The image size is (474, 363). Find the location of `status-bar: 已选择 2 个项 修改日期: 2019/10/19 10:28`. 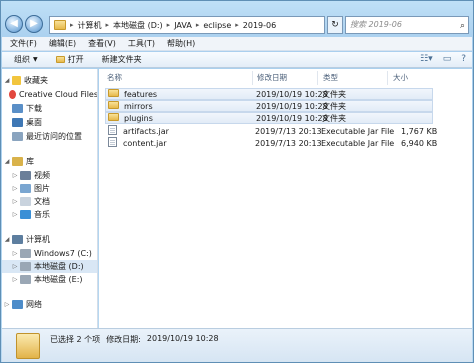

status-bar: 已选择 2 个项 修改日期: 2019/10/19 10:28 is located at coordinates (237, 345).